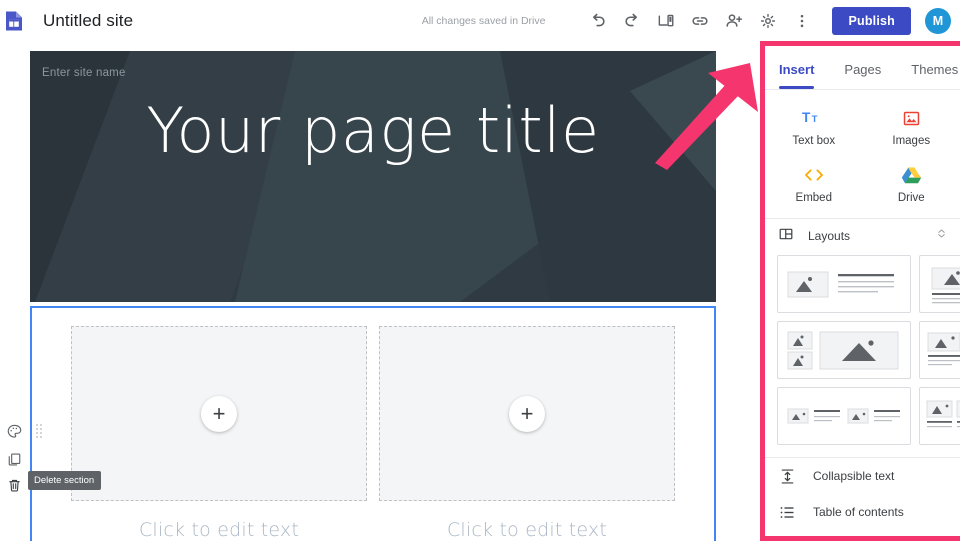 The width and height of the screenshot is (960, 541). What do you see at coordinates (15, 291) in the screenshot?
I see `section-action-rail` at bounding box center [15, 291].